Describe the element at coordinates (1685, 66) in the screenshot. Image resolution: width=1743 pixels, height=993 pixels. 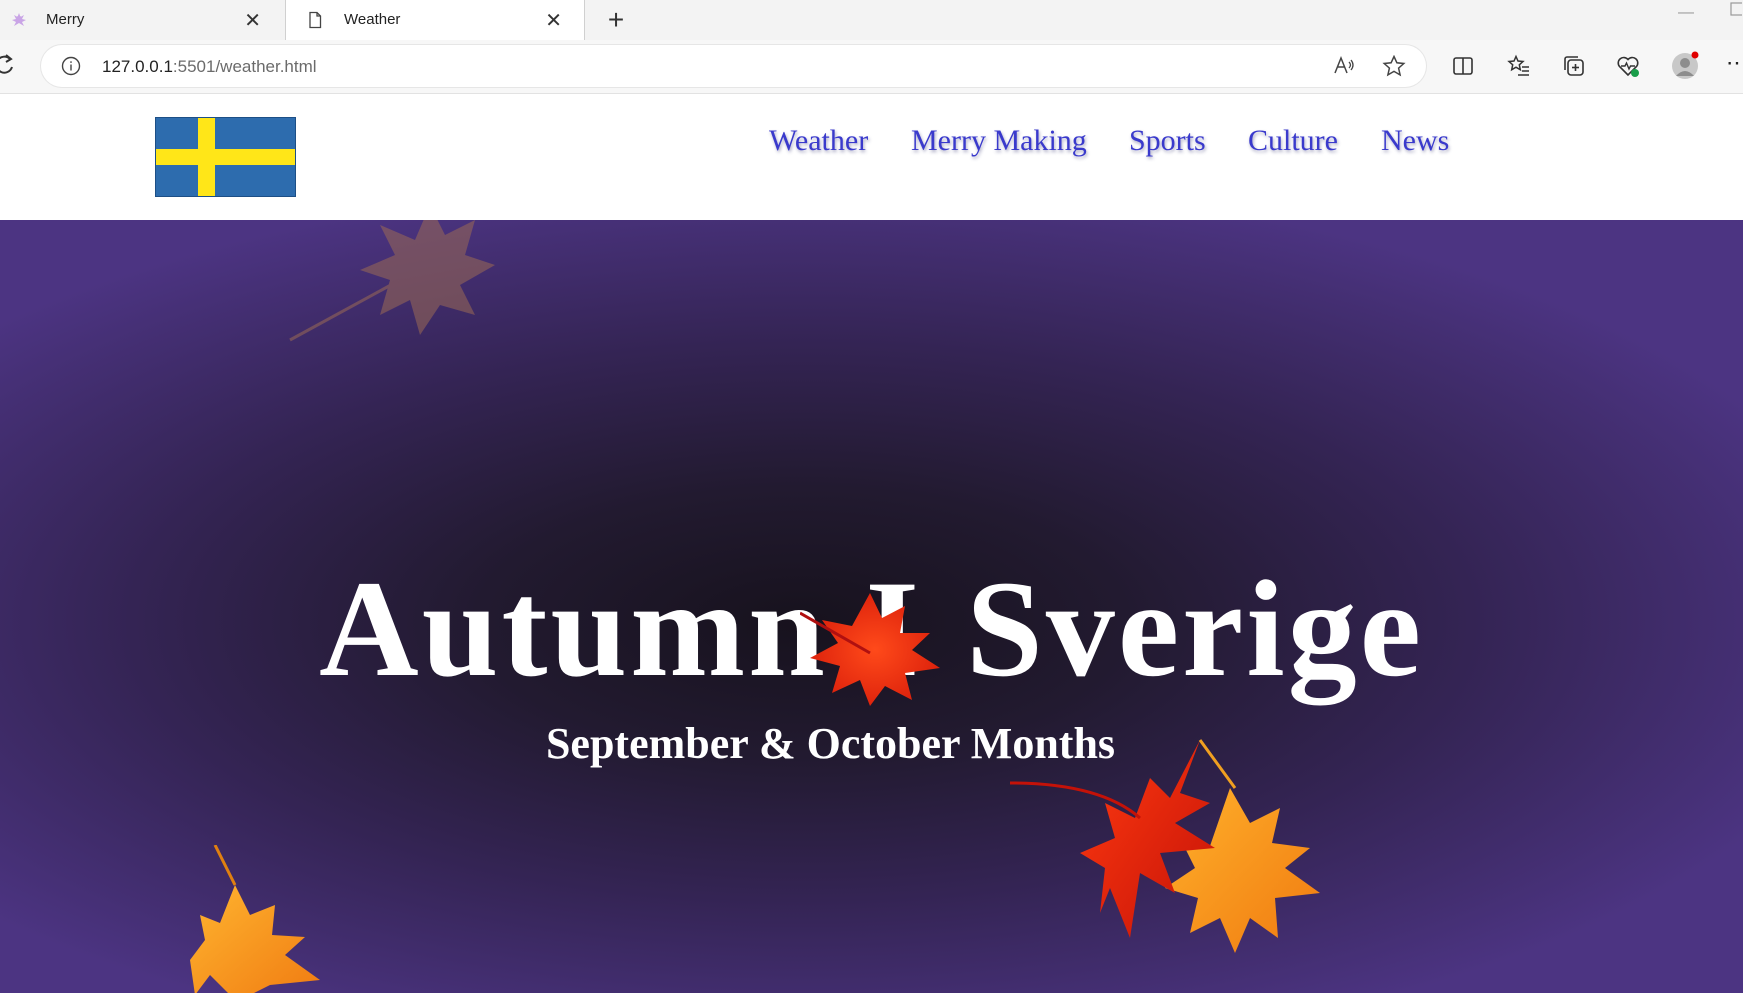
I see `profile-avatar-icon` at that location.